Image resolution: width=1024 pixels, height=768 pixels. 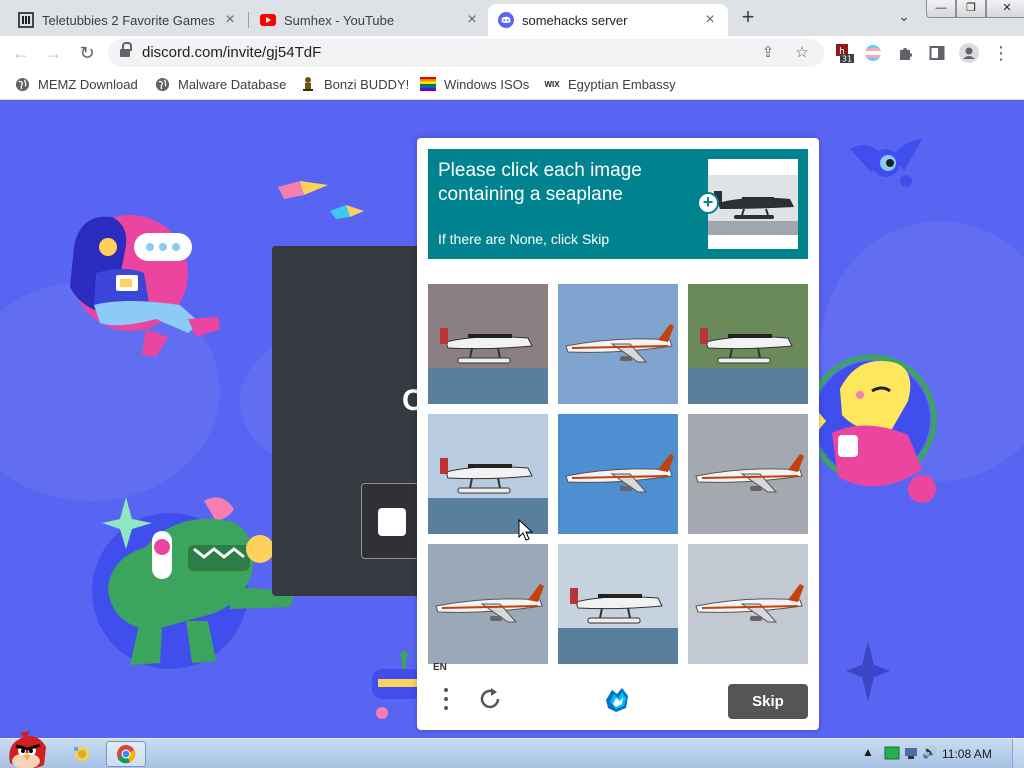 I want to click on tab-youtube: Sumhex - YouTube ×, so click(x=370, y=20).